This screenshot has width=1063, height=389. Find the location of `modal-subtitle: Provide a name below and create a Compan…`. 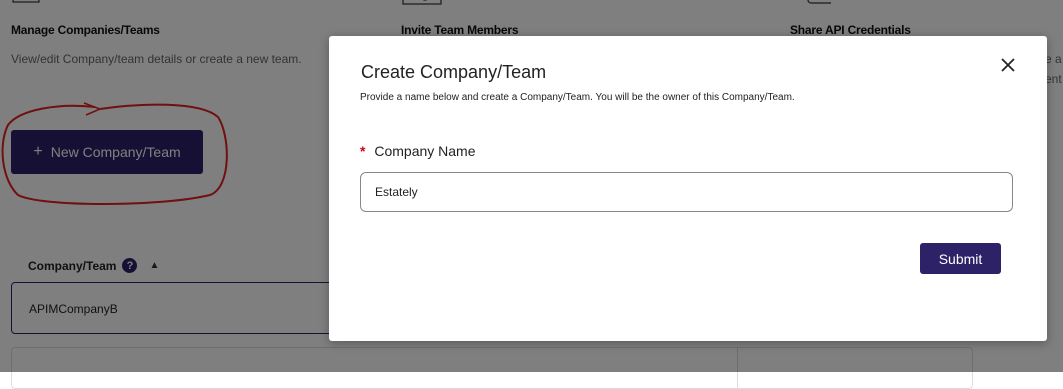

modal-subtitle: Provide a name below and create a Compan… is located at coordinates (577, 97).